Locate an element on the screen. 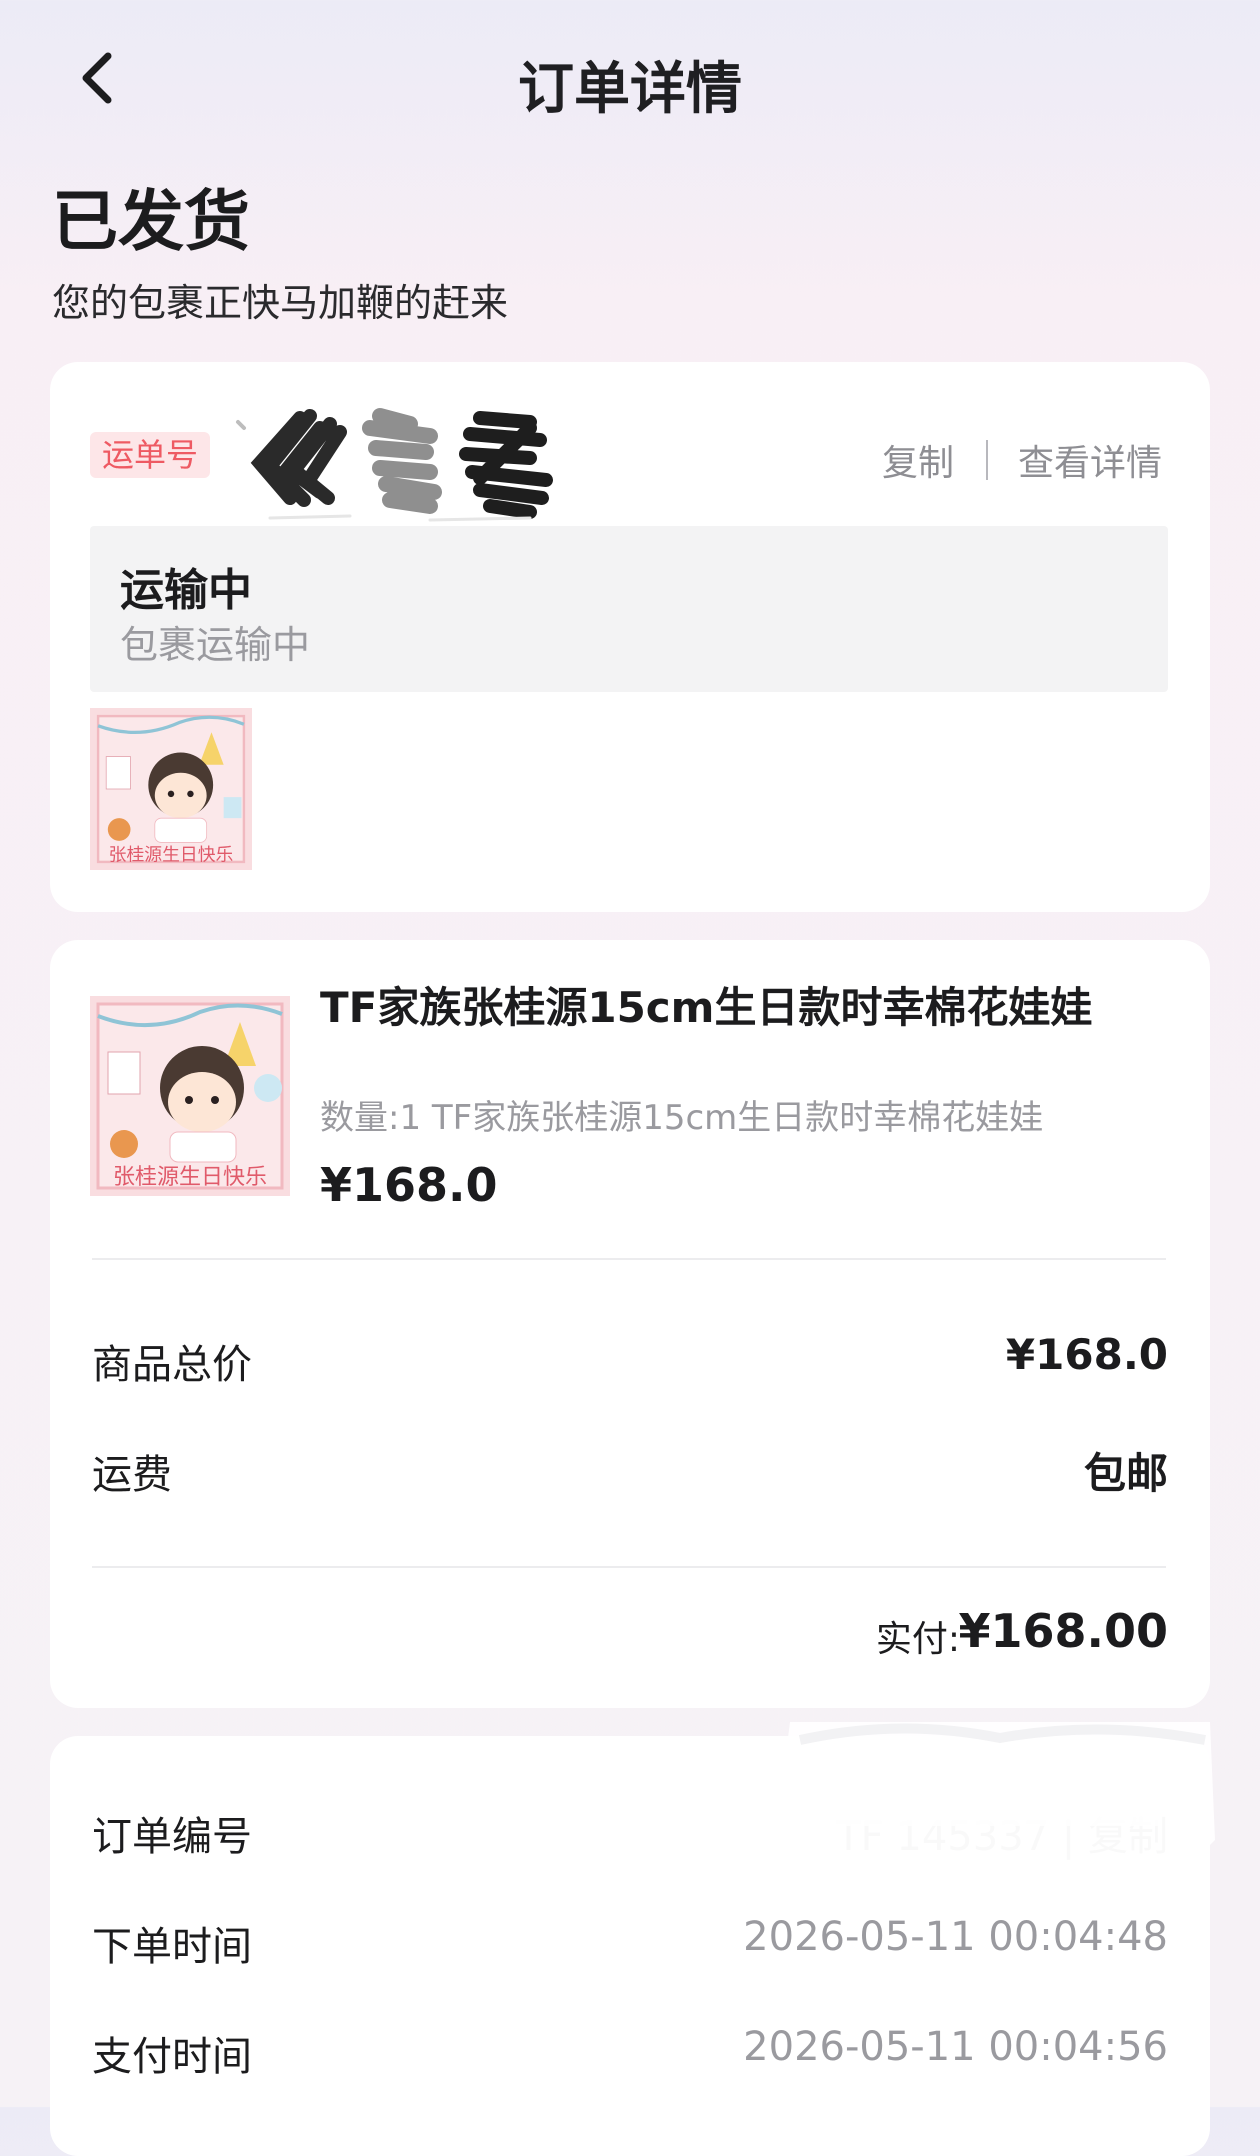 This screenshot has width=1260, height=2156. shipping-fee-value: 包邮 is located at coordinates (1125, 1473).